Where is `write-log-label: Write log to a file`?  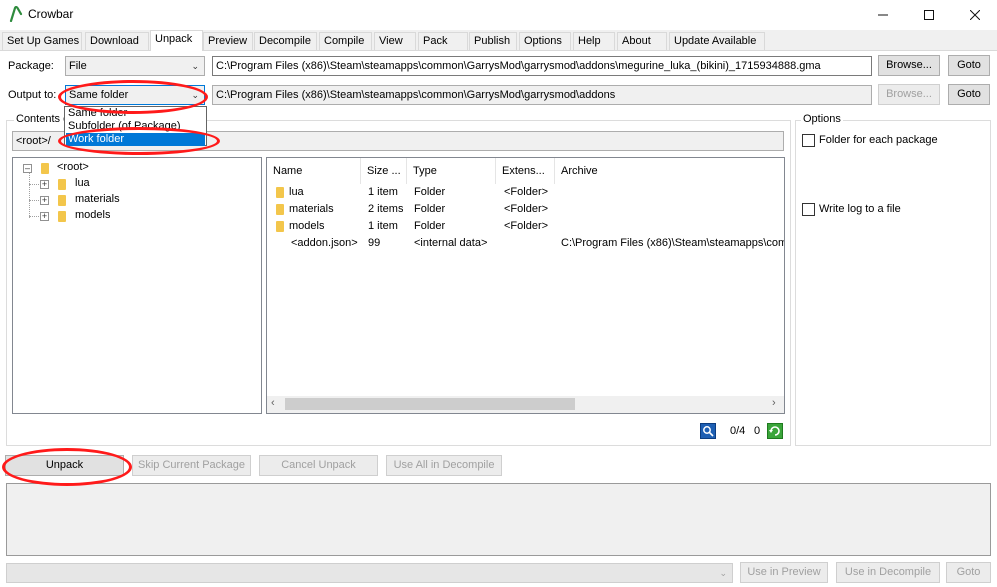 write-log-label: Write log to a file is located at coordinates (860, 209).